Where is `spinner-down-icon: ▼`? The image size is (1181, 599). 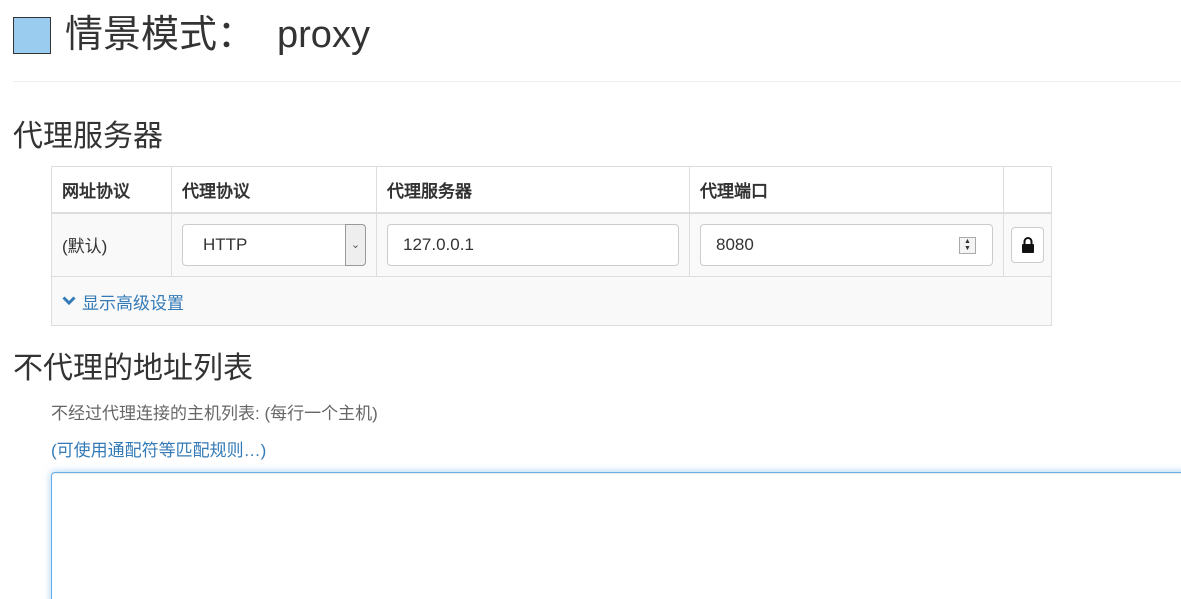 spinner-down-icon: ▼ is located at coordinates (967, 248).